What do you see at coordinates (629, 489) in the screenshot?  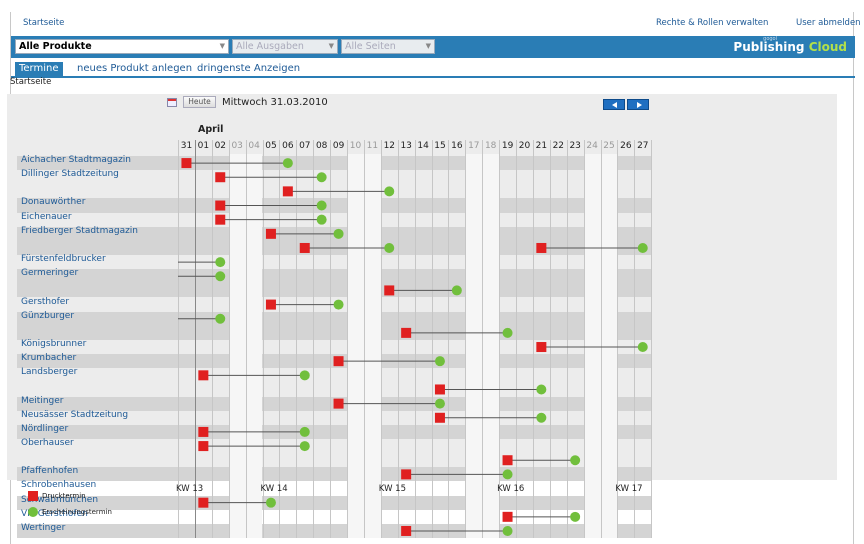 I see `week-label: KW 17` at bounding box center [629, 489].